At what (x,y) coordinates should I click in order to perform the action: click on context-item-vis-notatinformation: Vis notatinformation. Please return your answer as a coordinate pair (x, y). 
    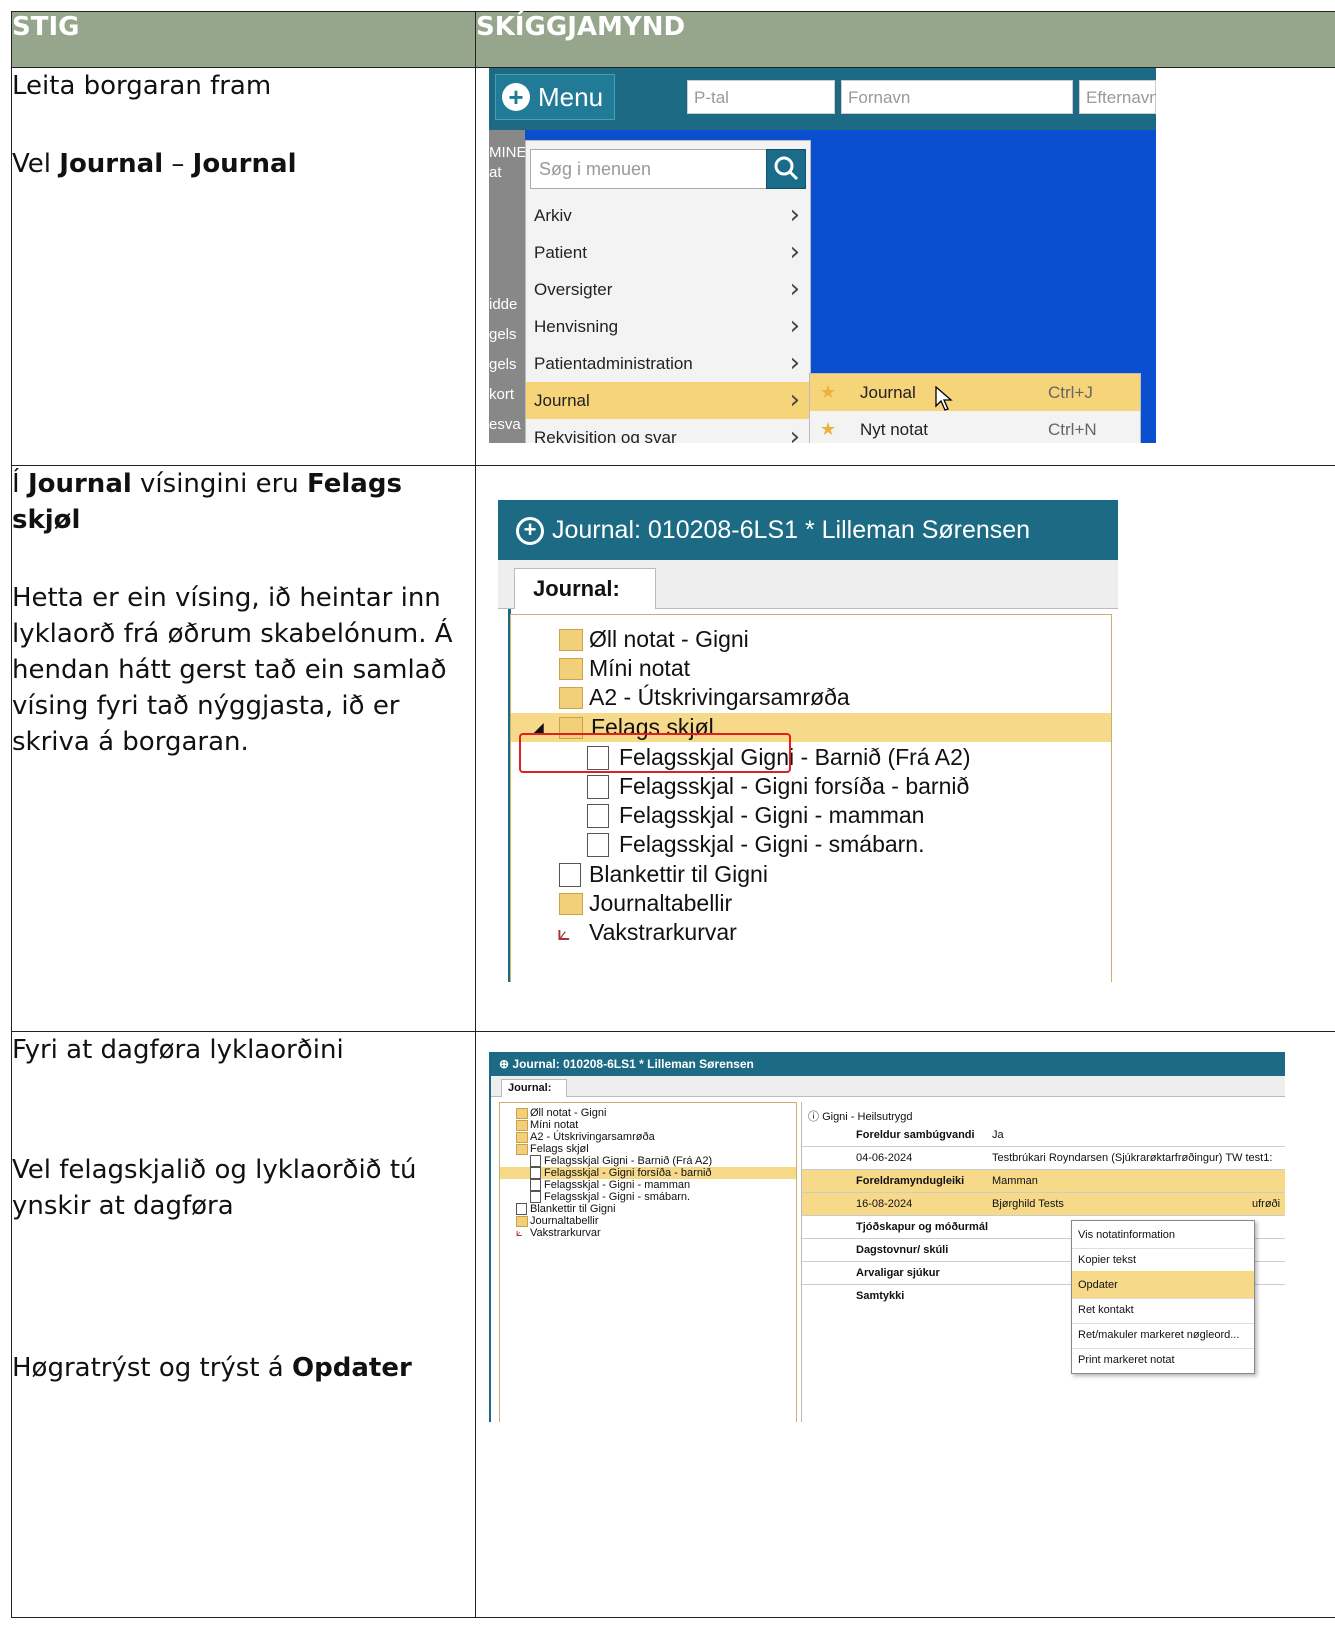
    Looking at the image, I should click on (1163, 1235).